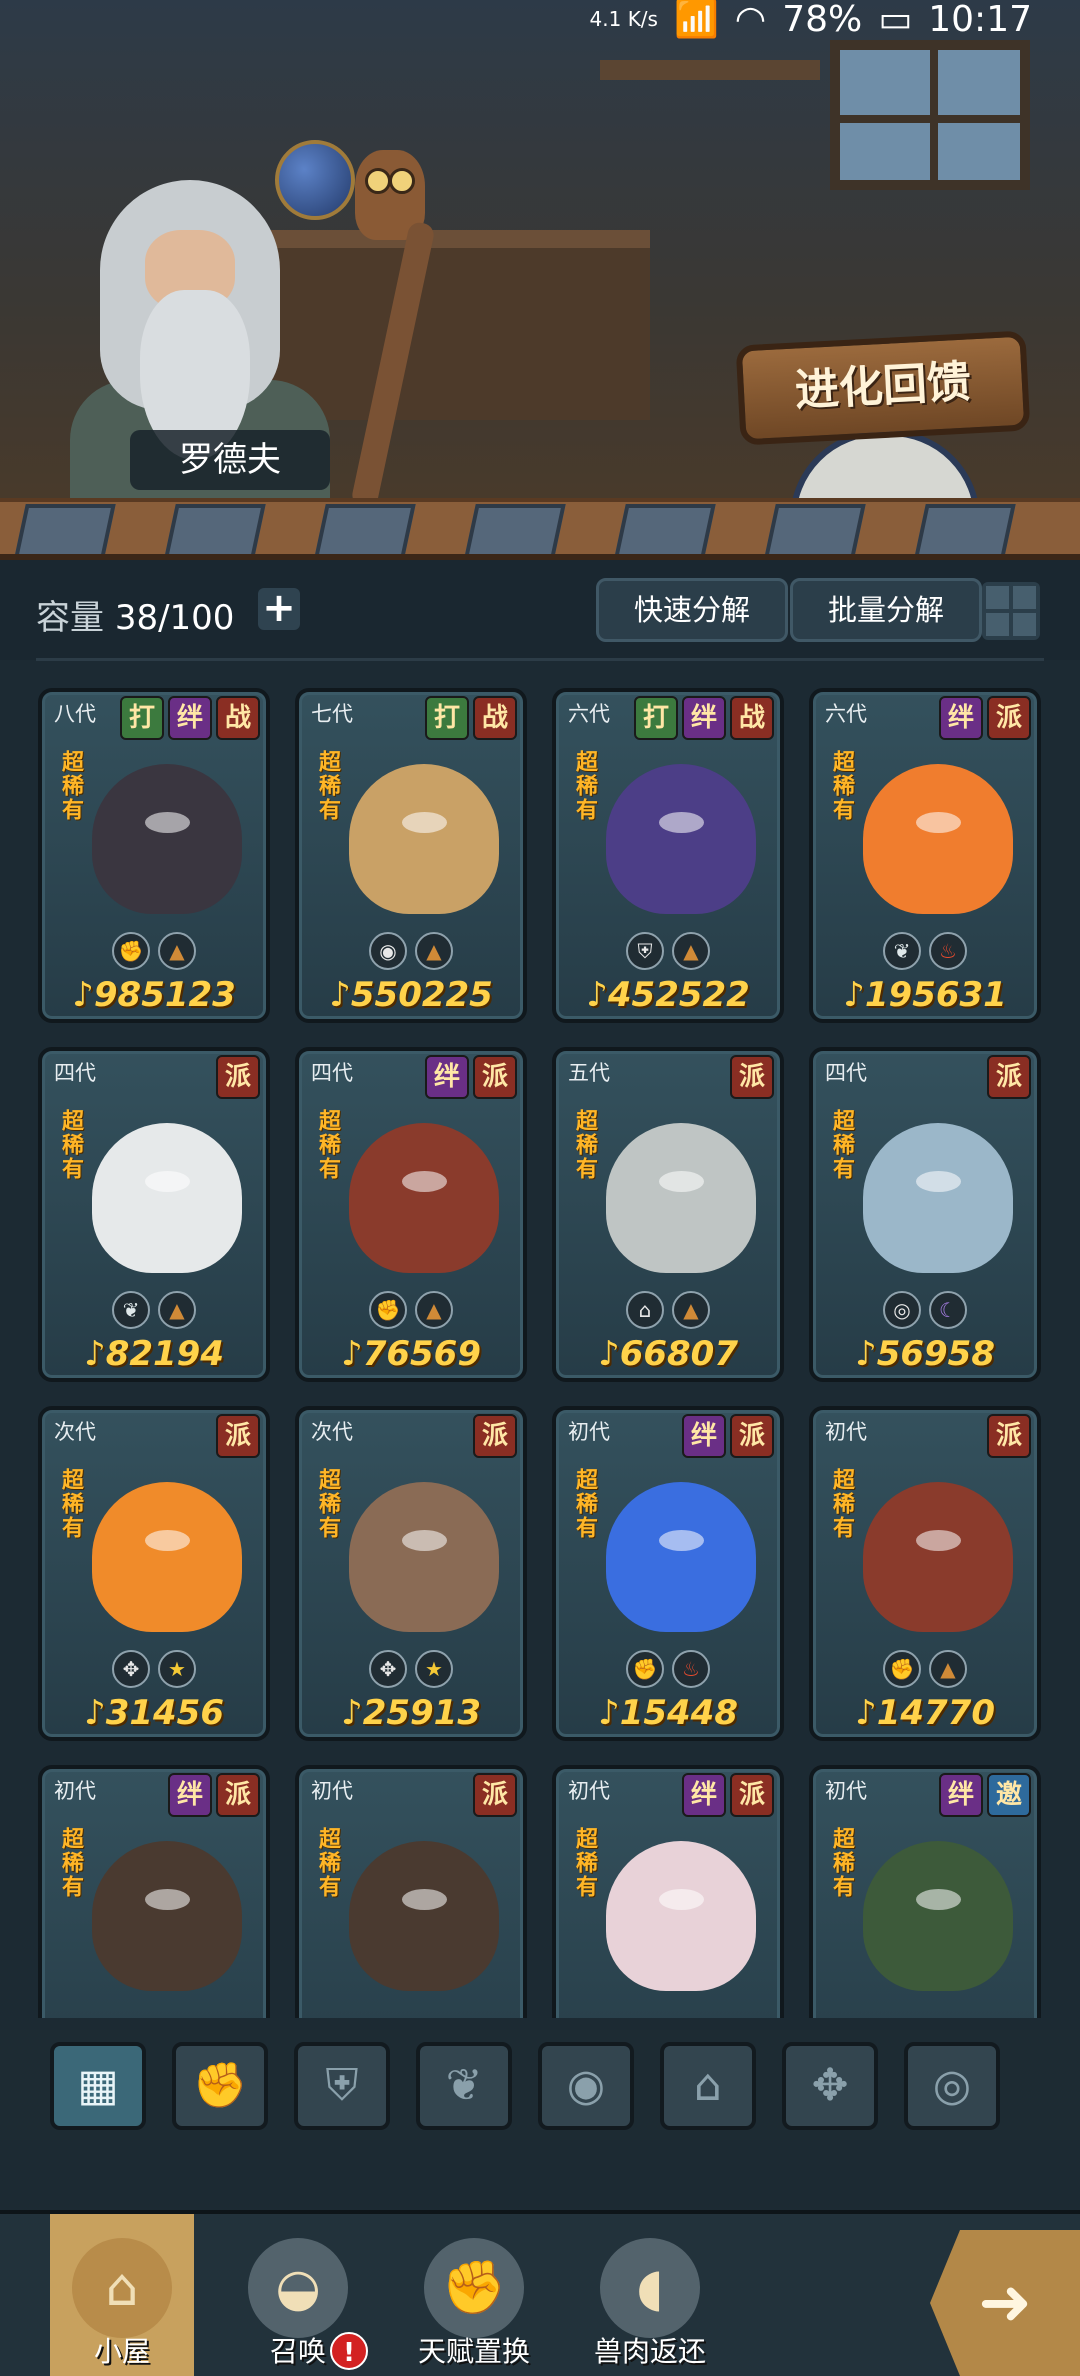  What do you see at coordinates (925, 1891) in the screenshot?
I see `pet-card: 初代 绊邀超稀有` at bounding box center [925, 1891].